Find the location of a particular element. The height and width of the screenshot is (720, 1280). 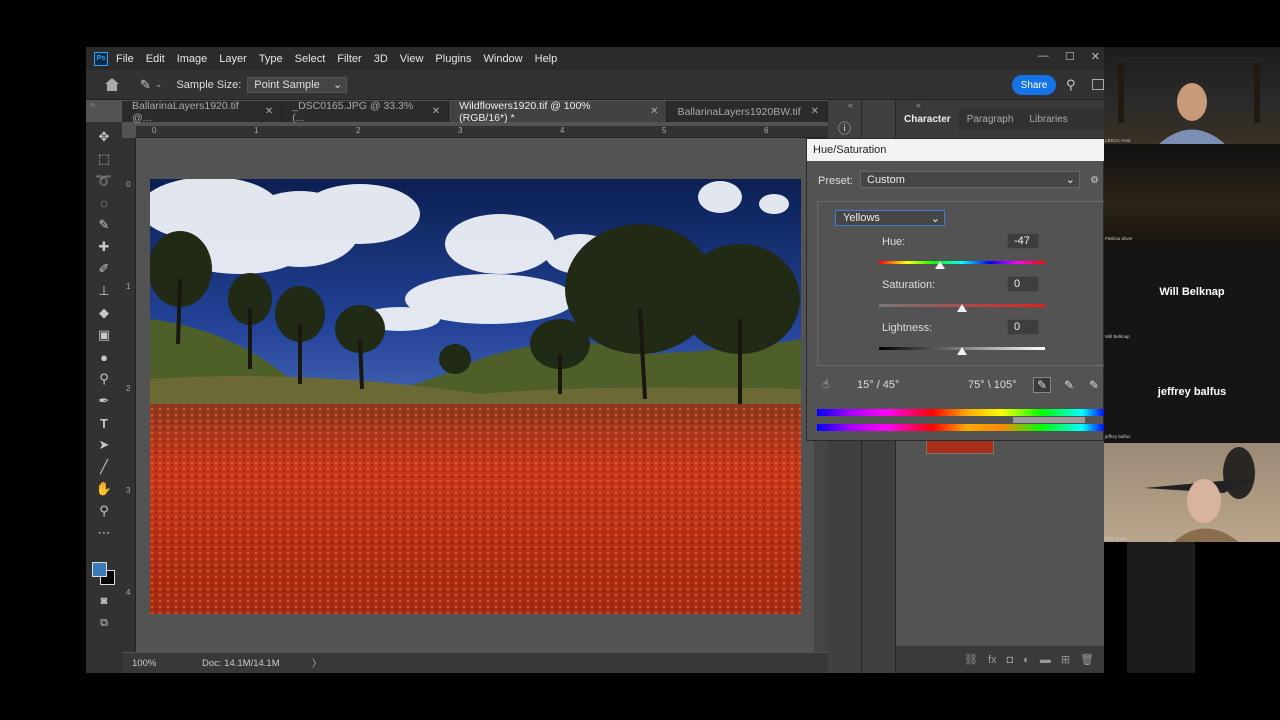

lasso-tool-icon: ➰ is located at coordinates (104, 181).